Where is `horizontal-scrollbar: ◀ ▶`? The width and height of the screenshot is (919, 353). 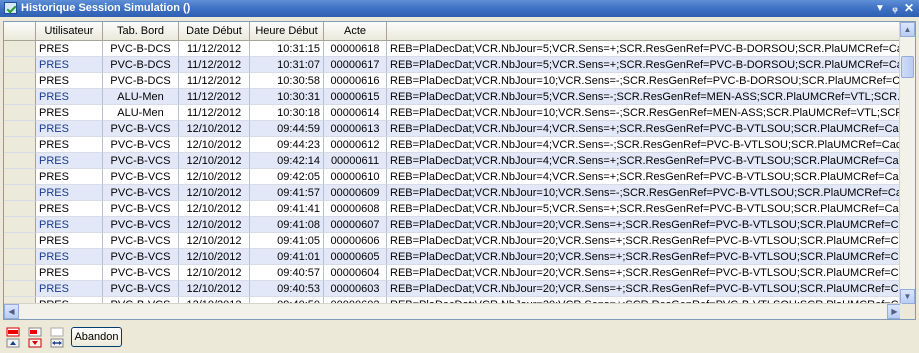 horizontal-scrollbar: ◀ ▶ is located at coordinates (453, 311).